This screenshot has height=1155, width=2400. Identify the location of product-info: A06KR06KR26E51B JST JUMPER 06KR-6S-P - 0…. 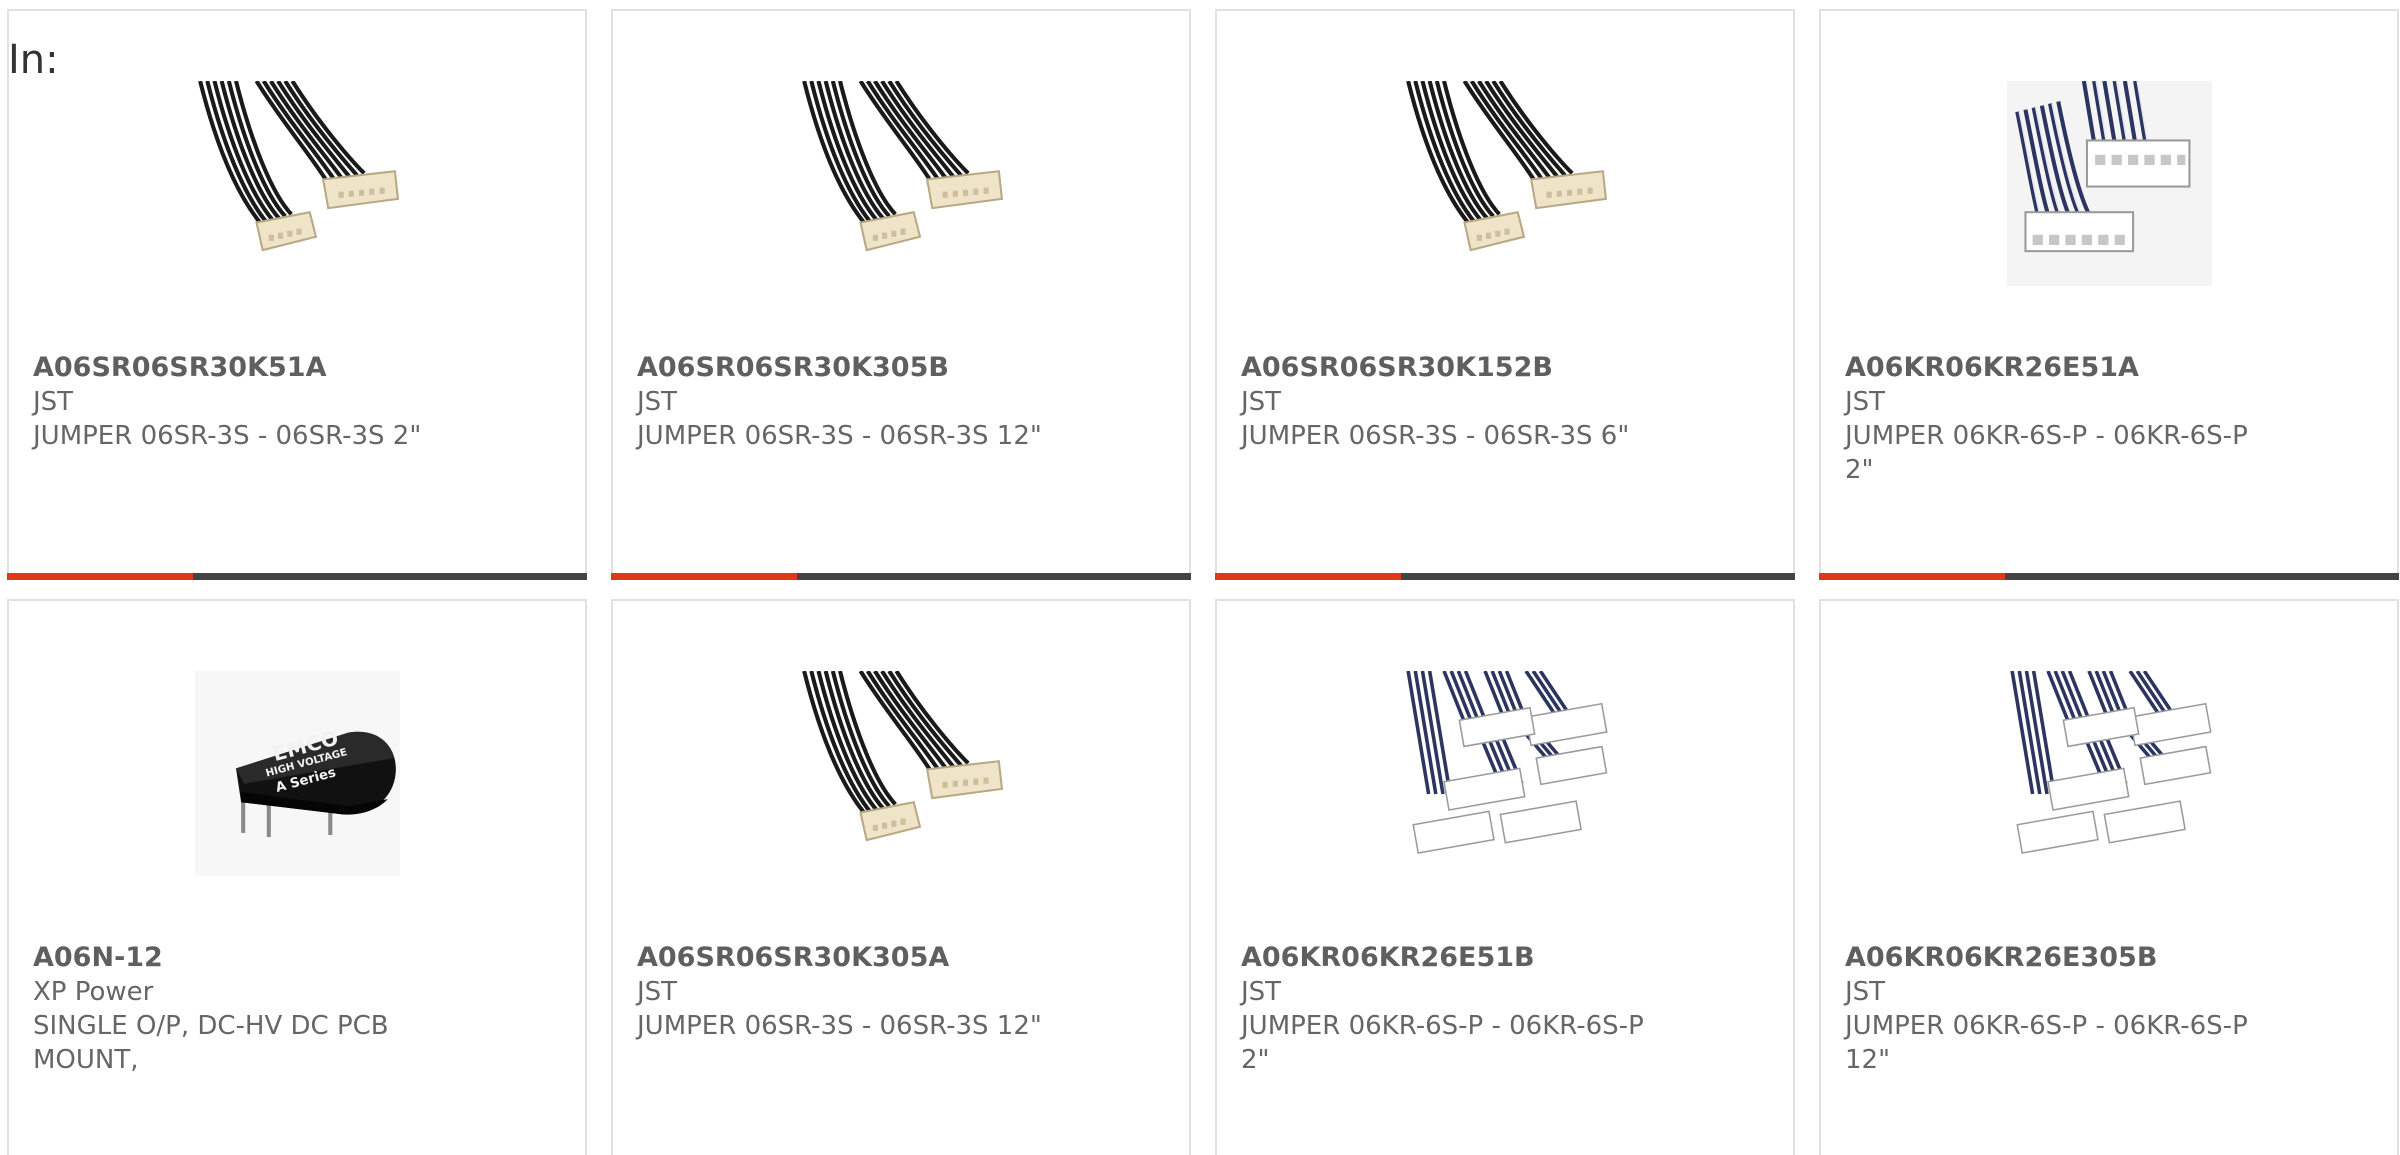
(1505, 1009).